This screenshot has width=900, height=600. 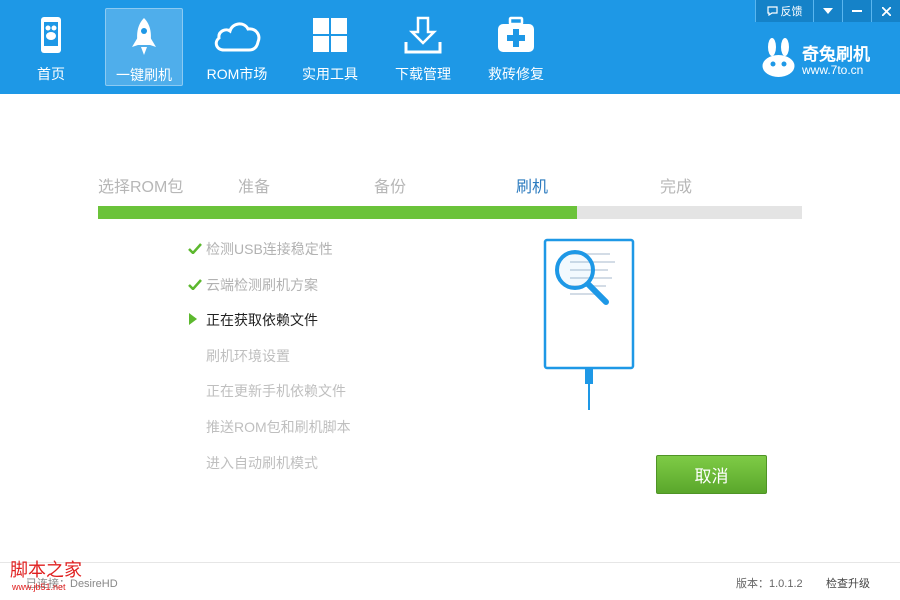 I want to click on feedback-button: 反馈, so click(x=784, y=11).